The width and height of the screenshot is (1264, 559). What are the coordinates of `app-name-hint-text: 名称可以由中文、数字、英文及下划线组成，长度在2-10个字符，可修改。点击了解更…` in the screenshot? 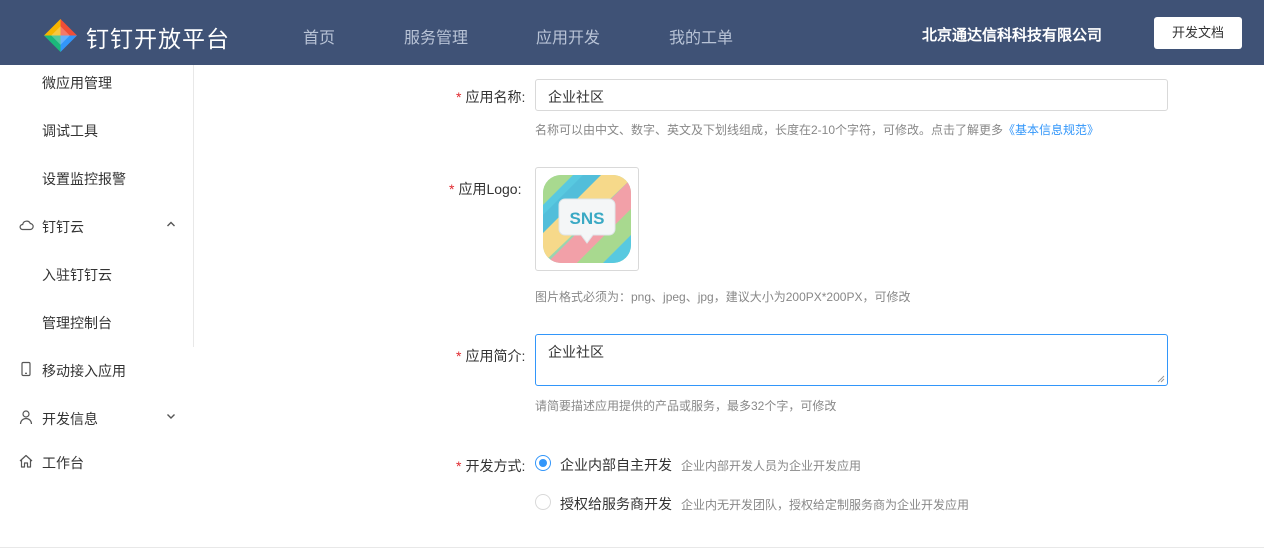 It's located at (769, 130).